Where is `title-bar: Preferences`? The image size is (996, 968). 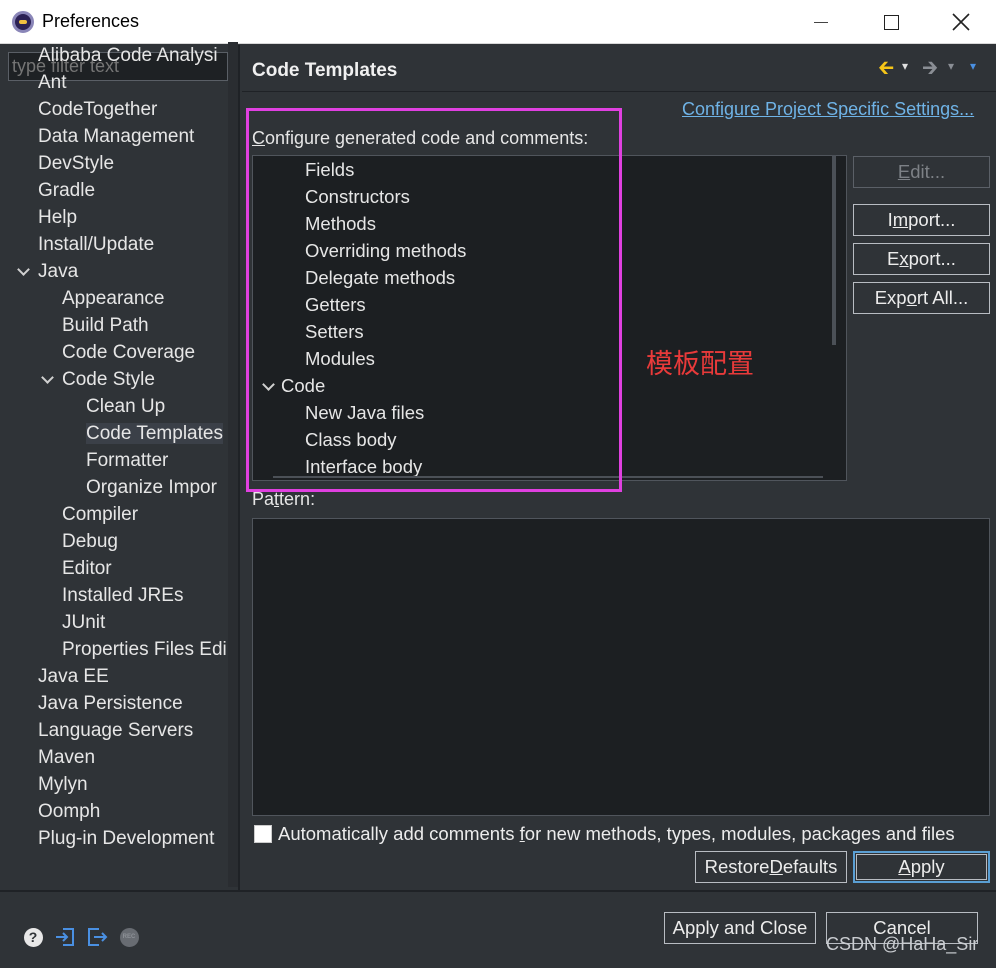 title-bar: Preferences is located at coordinates (498, 22).